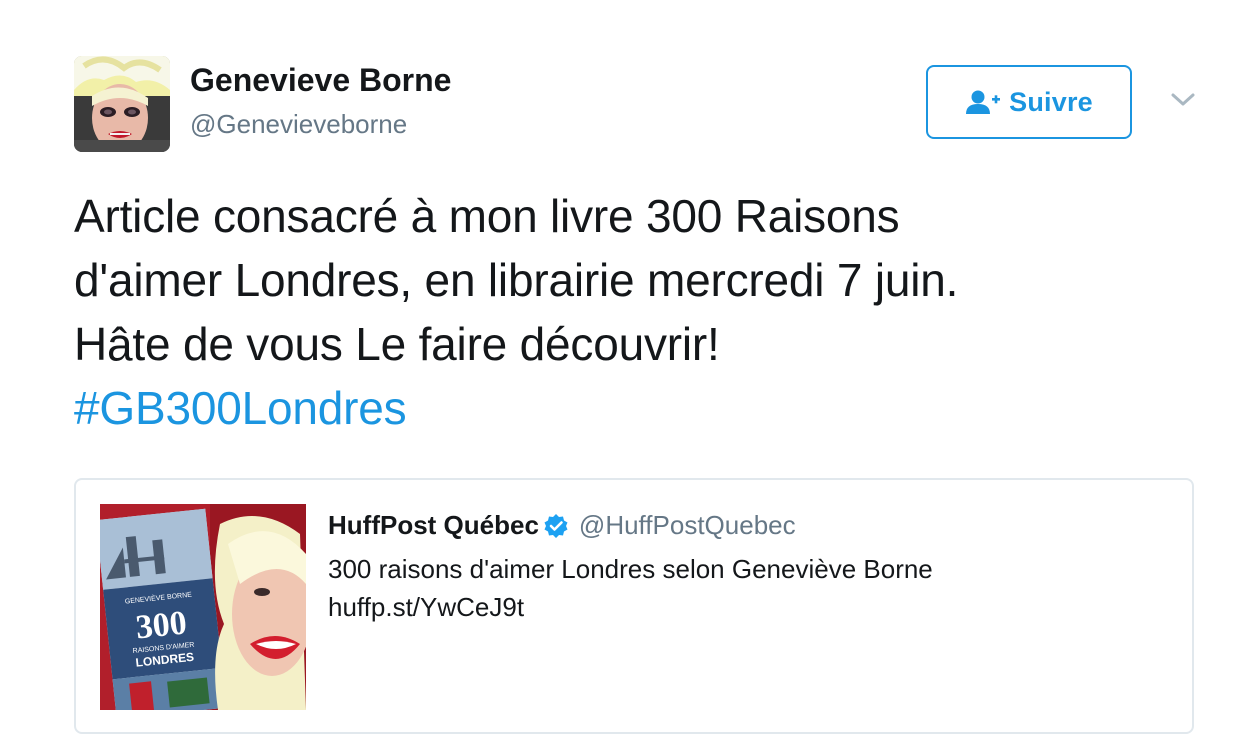 The height and width of the screenshot is (750, 1260). Describe the element at coordinates (487, 216) in the screenshot. I see `tweet-text-line: Article consacré à mon livre 300 Raisons` at that location.